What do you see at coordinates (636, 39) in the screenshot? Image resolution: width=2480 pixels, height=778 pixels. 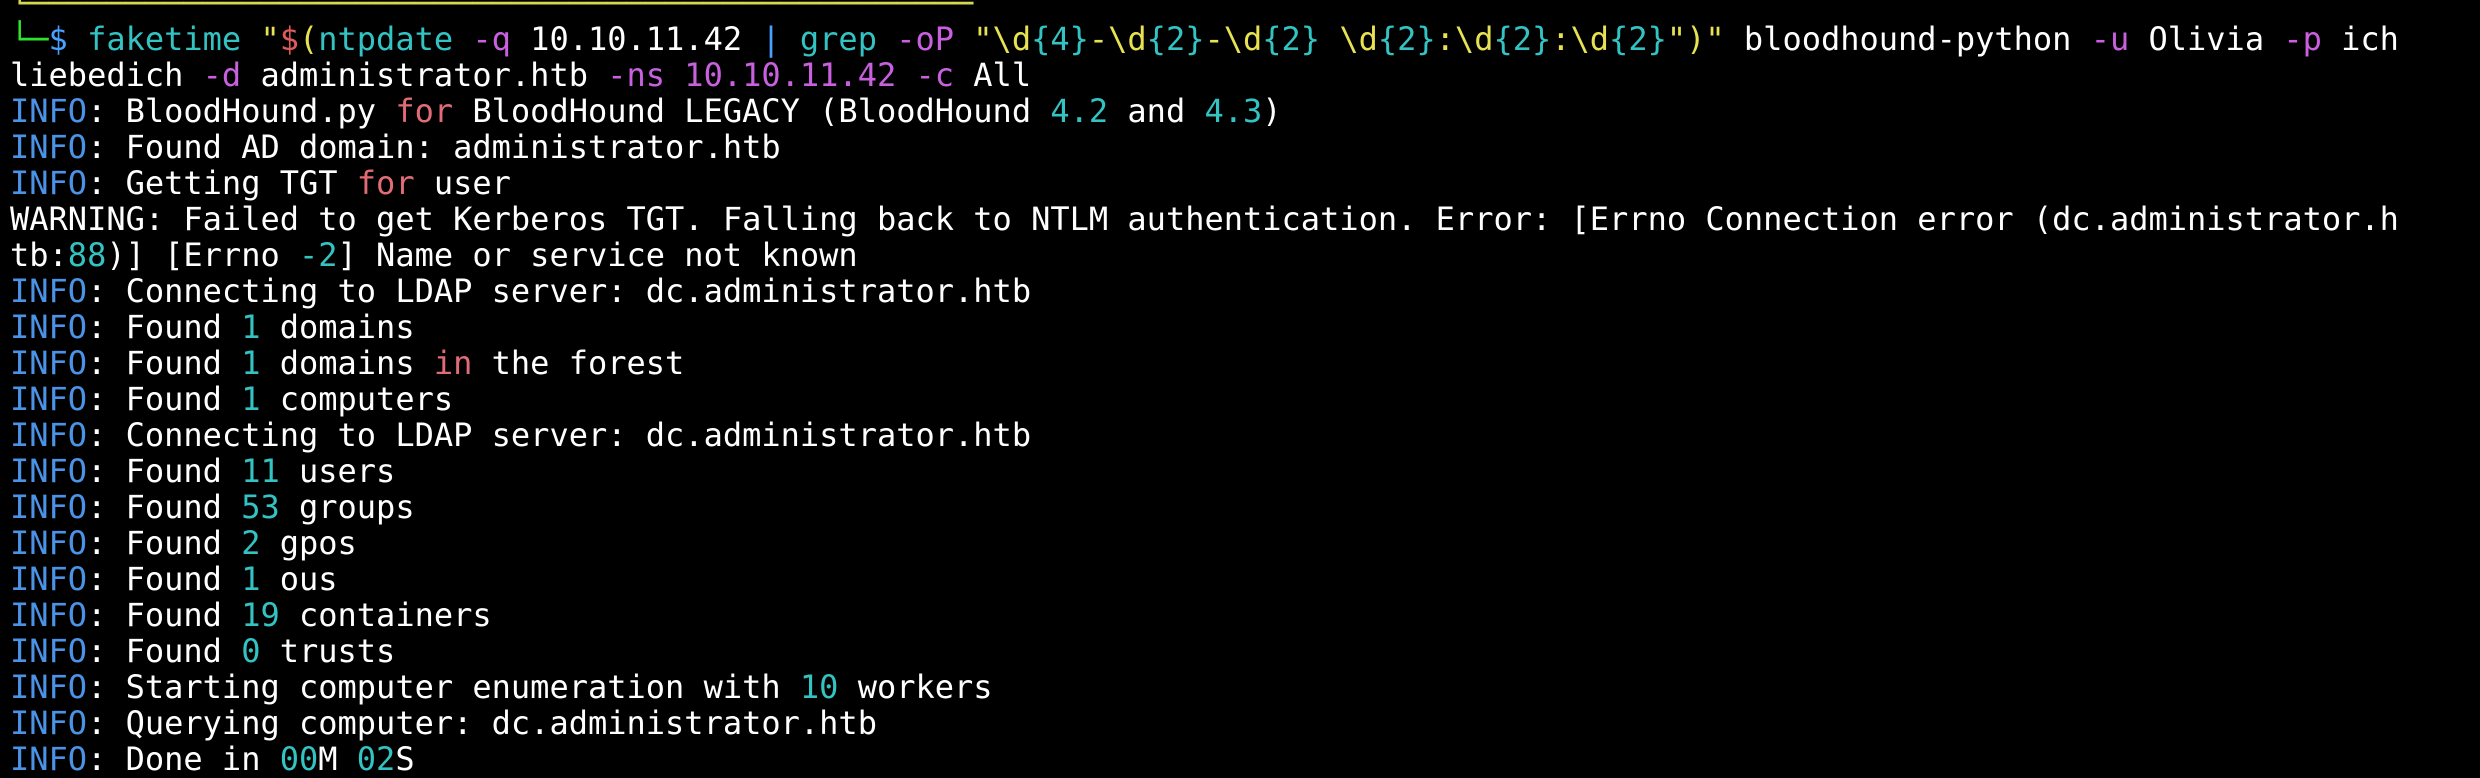 I see `terminal-text-segment: 10.10.11.42` at bounding box center [636, 39].